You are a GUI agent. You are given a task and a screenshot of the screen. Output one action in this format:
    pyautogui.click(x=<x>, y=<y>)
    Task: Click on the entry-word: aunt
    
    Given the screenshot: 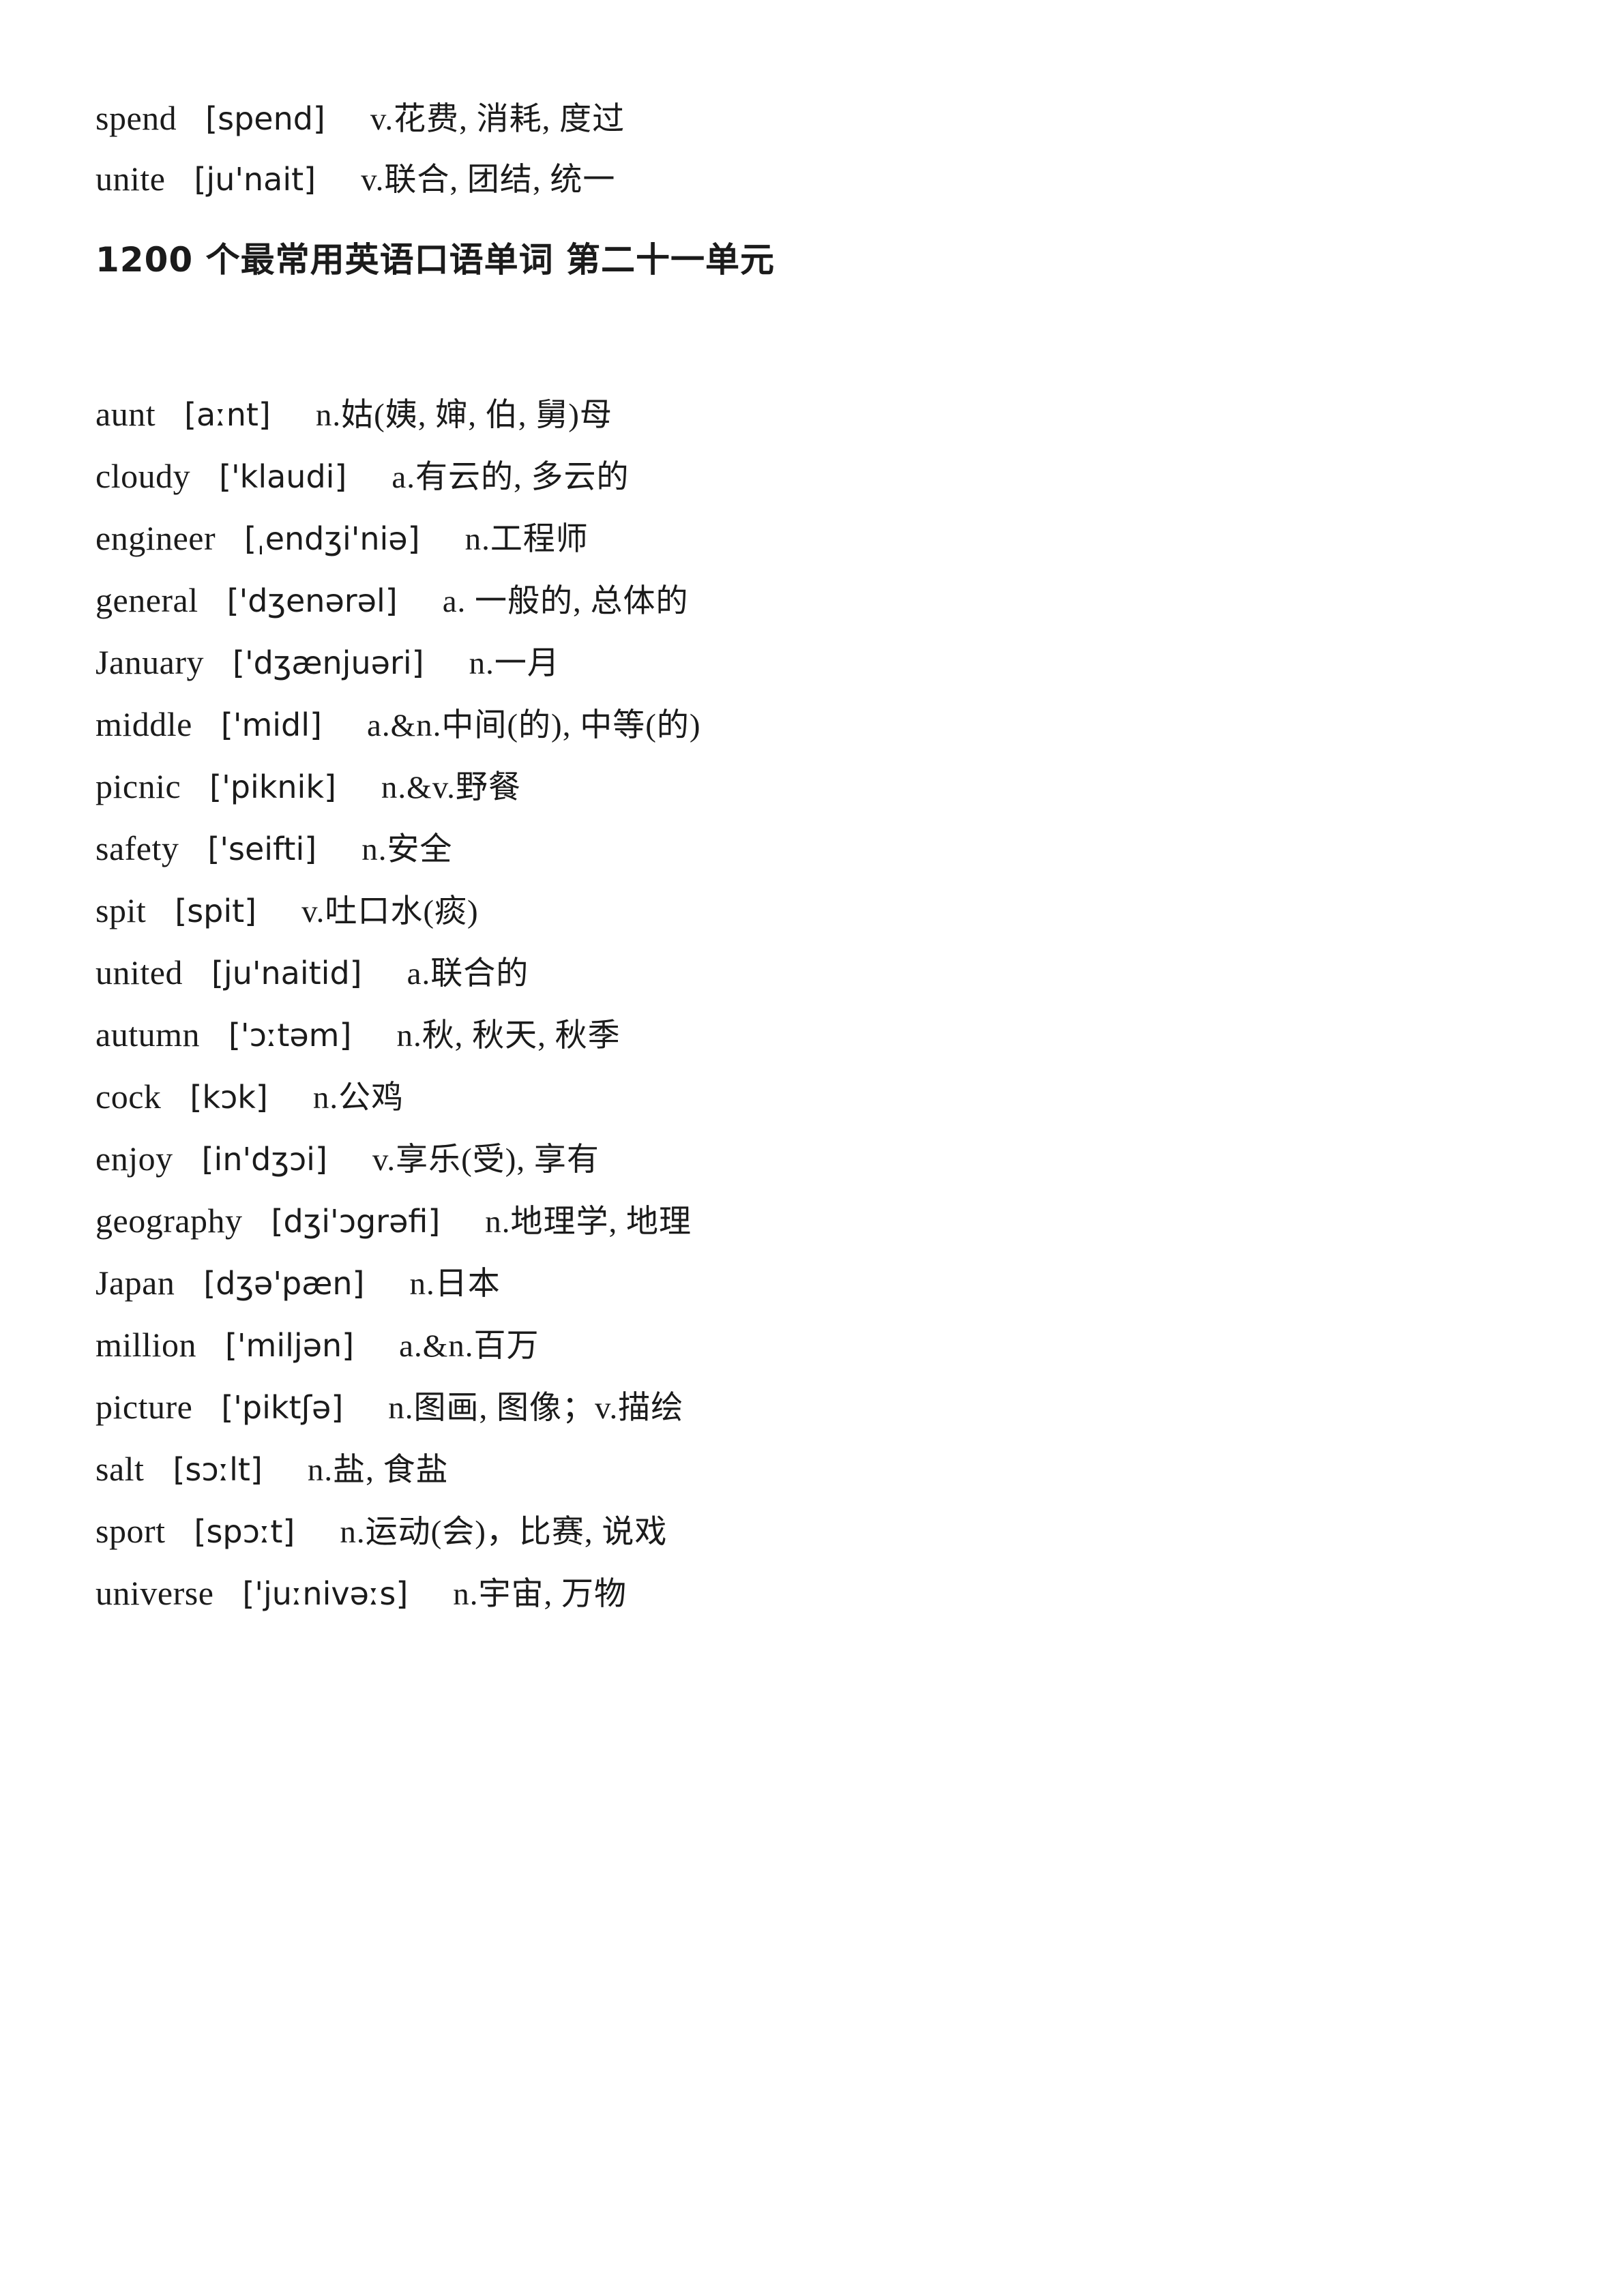 What is the action you would take?
    pyautogui.click(x=125, y=414)
    